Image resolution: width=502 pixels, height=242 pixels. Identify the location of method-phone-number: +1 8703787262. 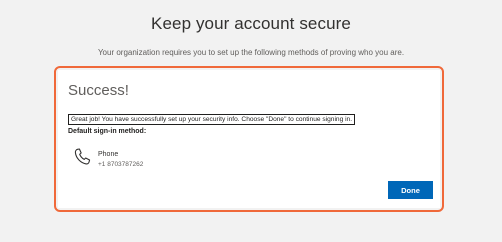
(121, 164).